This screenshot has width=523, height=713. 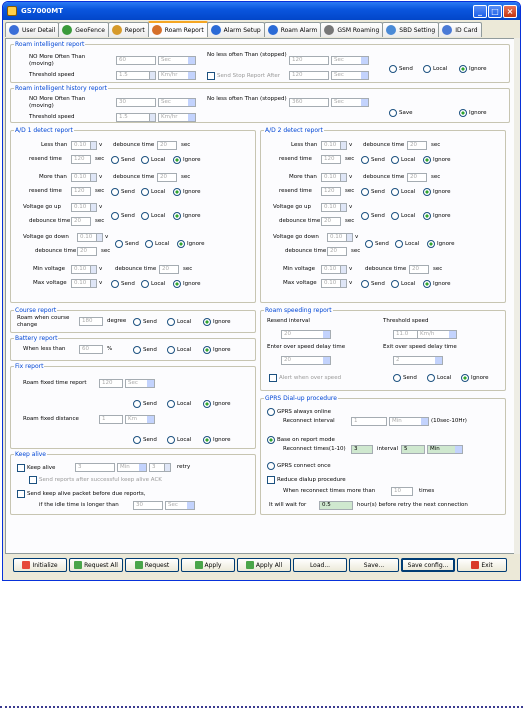 What do you see at coordinates (413, 449) in the screenshot?
I see `interval-input: 5` at bounding box center [413, 449].